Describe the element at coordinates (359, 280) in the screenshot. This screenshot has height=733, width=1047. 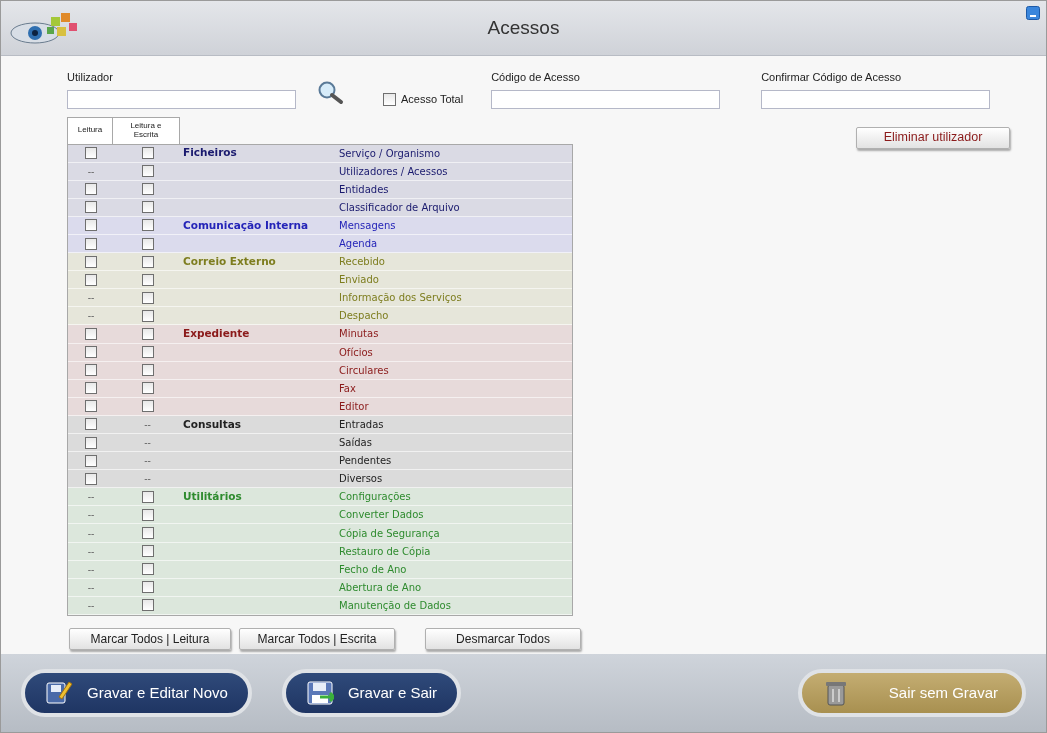
I see `permission-item: Enviado` at that location.